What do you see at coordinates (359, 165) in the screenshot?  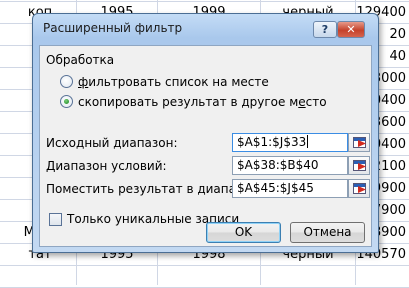 I see `criteria-range-collapse-button` at bounding box center [359, 165].